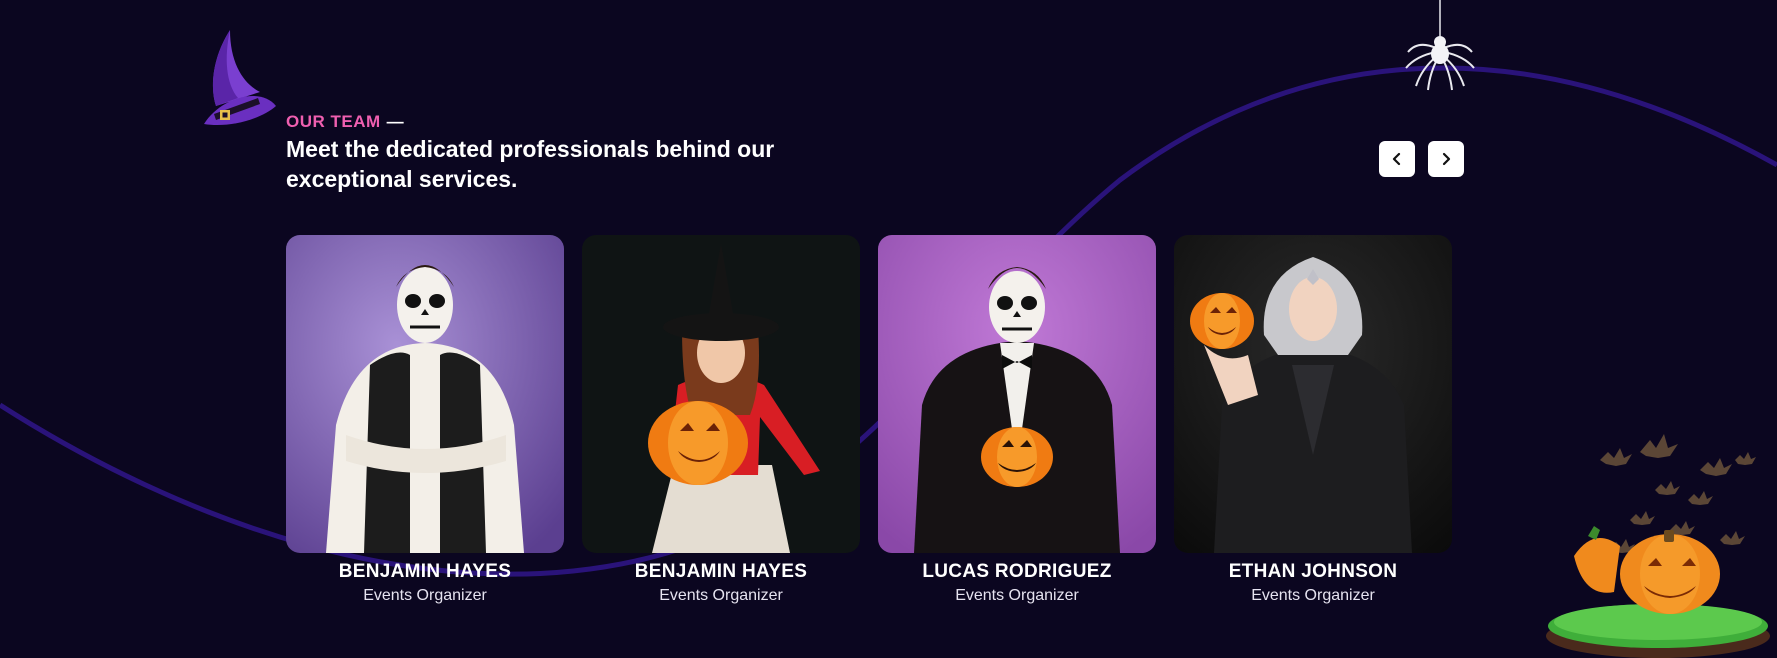 This screenshot has width=1777, height=658. What do you see at coordinates (1658, 546) in the screenshot?
I see `pumpkin-bats-icon` at bounding box center [1658, 546].